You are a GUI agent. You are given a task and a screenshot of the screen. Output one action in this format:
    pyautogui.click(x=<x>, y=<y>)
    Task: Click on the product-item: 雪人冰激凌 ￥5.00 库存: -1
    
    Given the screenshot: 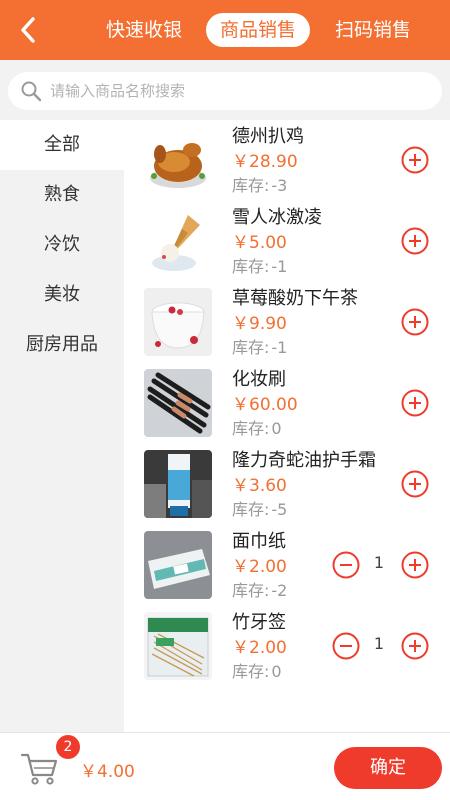 What is the action you would take?
    pyautogui.click(x=287, y=241)
    